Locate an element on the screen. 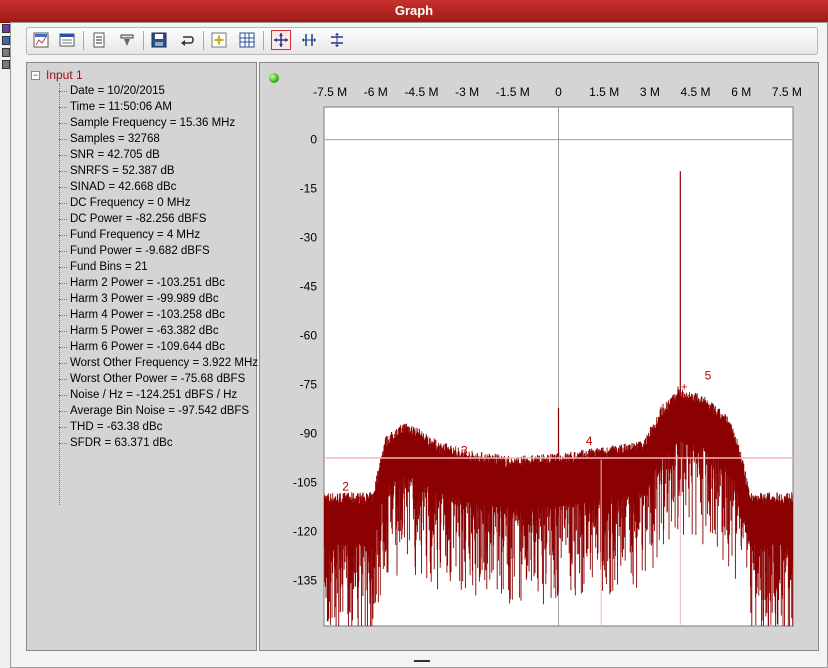  x-tick-label: 6 M is located at coordinates (741, 92).